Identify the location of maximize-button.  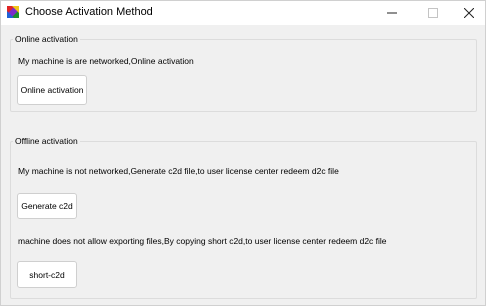
(433, 13).